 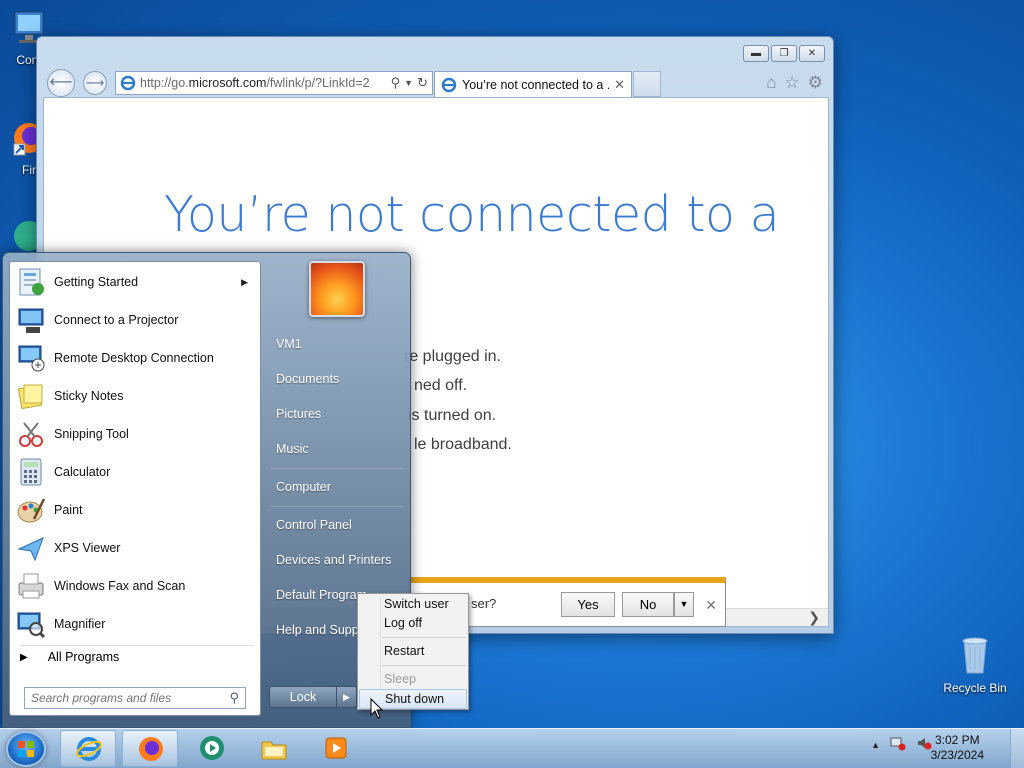 I want to click on media-player-icon, so click(x=336, y=748).